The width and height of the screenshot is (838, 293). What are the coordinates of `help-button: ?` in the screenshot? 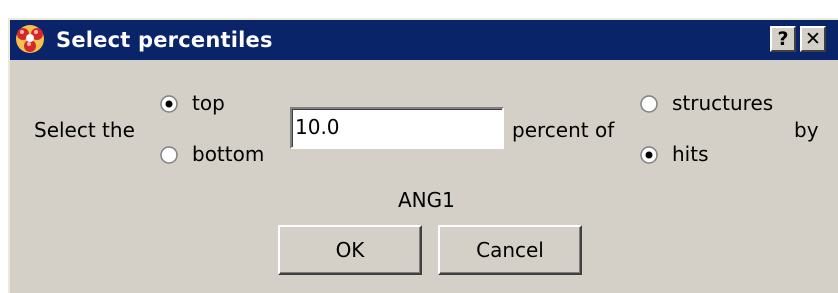 It's located at (783, 39).